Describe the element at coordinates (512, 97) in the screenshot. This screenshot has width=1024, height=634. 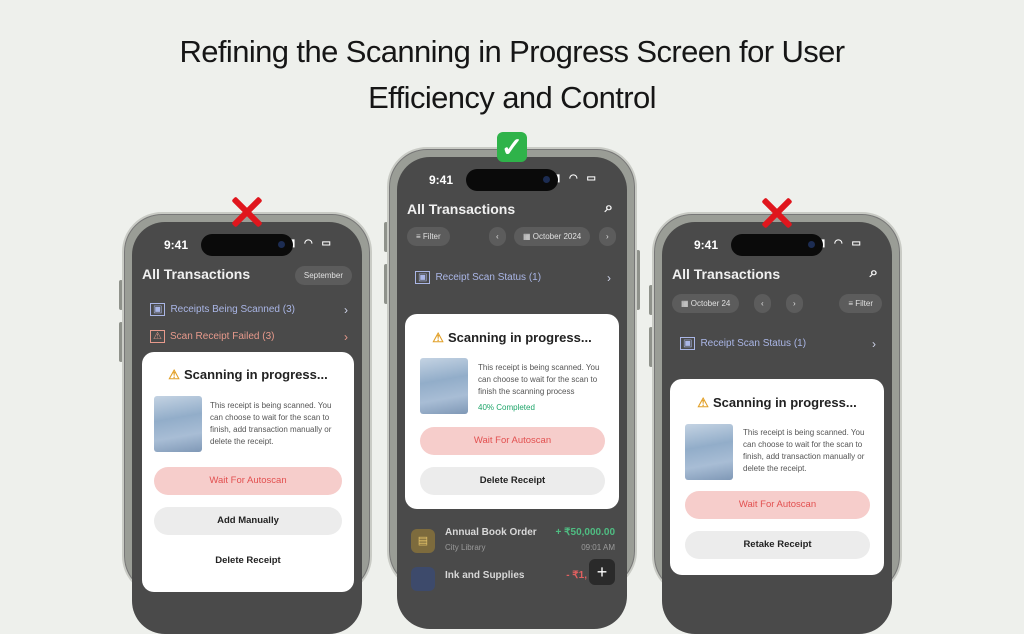
I see `headline-line-2: Efficiency and Control` at that location.